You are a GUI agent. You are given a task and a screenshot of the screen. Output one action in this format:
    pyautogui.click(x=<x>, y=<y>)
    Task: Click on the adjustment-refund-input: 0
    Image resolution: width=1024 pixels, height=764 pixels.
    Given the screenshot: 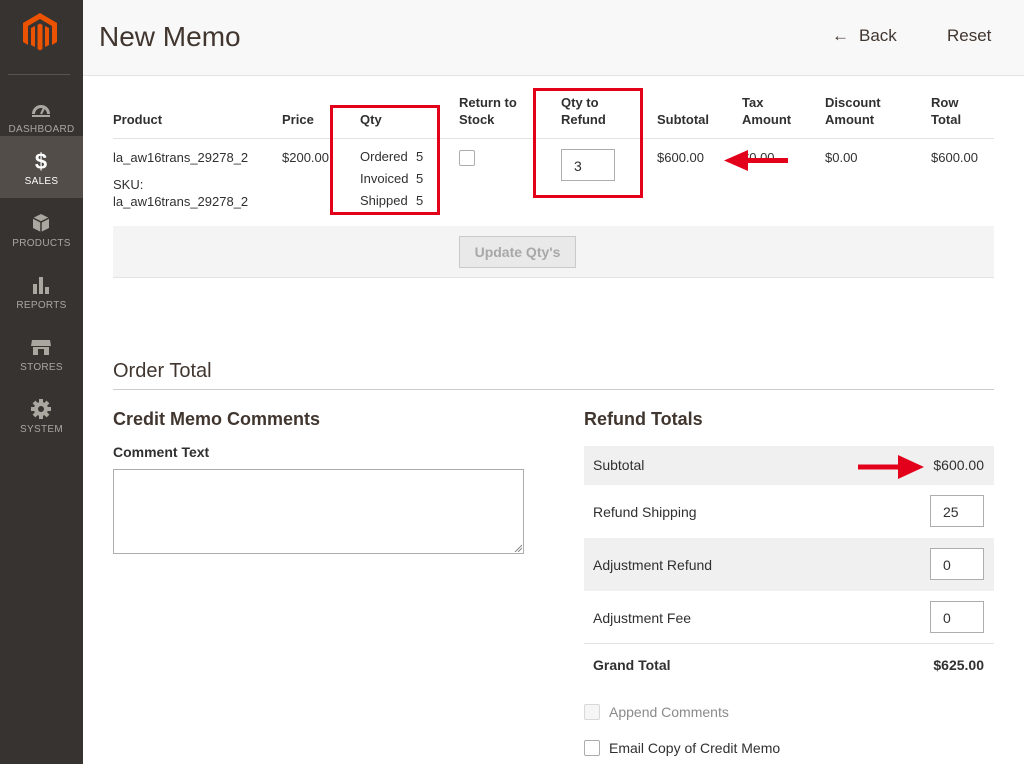 What is the action you would take?
    pyautogui.click(x=957, y=564)
    